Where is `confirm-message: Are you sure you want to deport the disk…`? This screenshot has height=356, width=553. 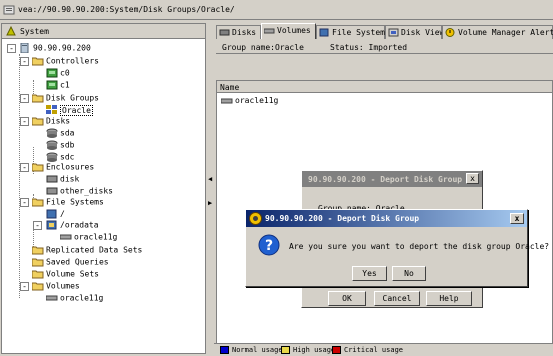
confirm-message: Are you sure you want to deport the disk… is located at coordinates (419, 246).